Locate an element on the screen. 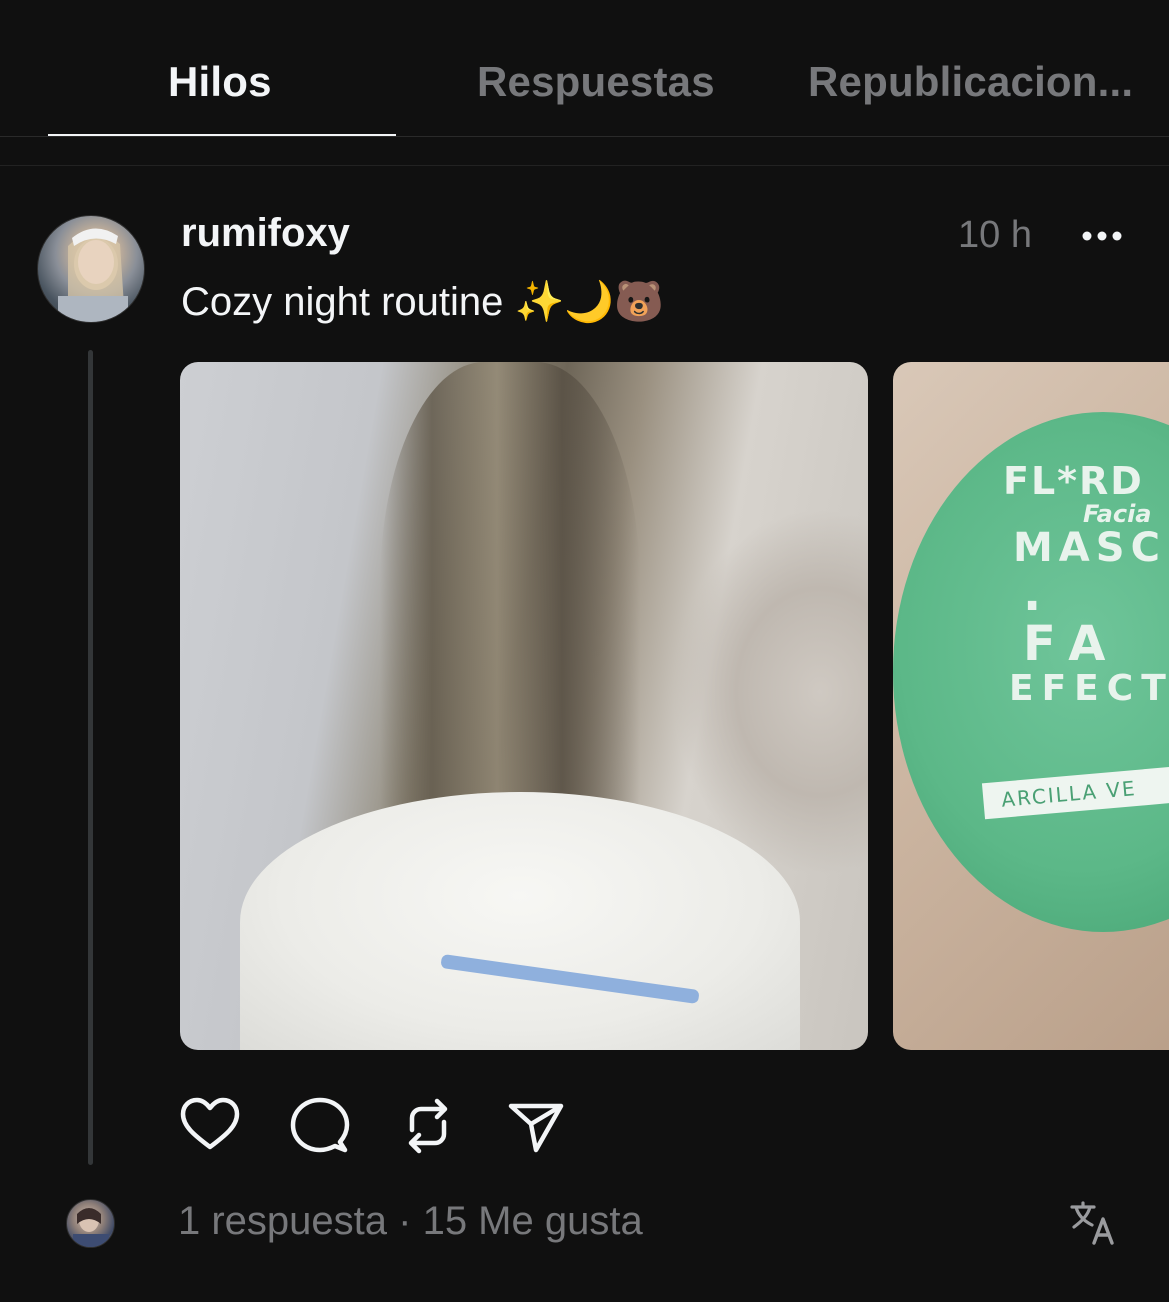 Image resolution: width=1169 pixels, height=1302 pixels. repost-icon is located at coordinates (428, 1126).